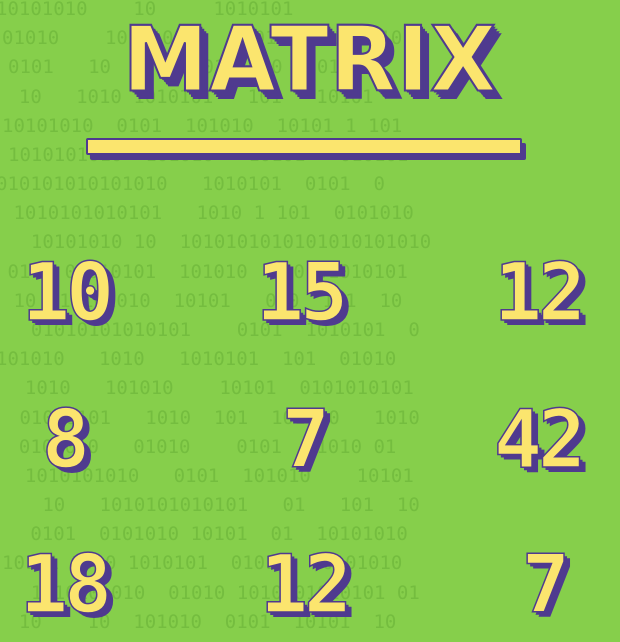 This screenshot has width=620, height=642. Describe the element at coordinates (540, 439) in the screenshot. I see `matrix-cell-r2-c3: 42` at that location.